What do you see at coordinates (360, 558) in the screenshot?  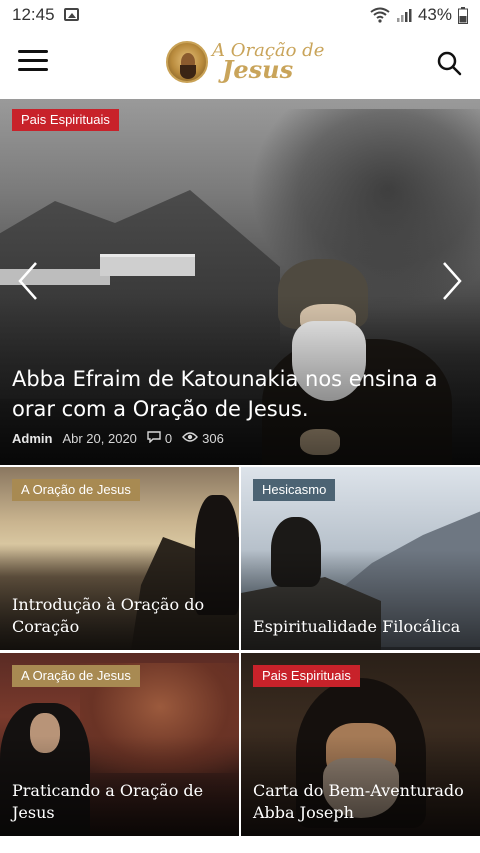 I see `post-card: Hesicasmo Espiritualidade Filocálica` at bounding box center [360, 558].